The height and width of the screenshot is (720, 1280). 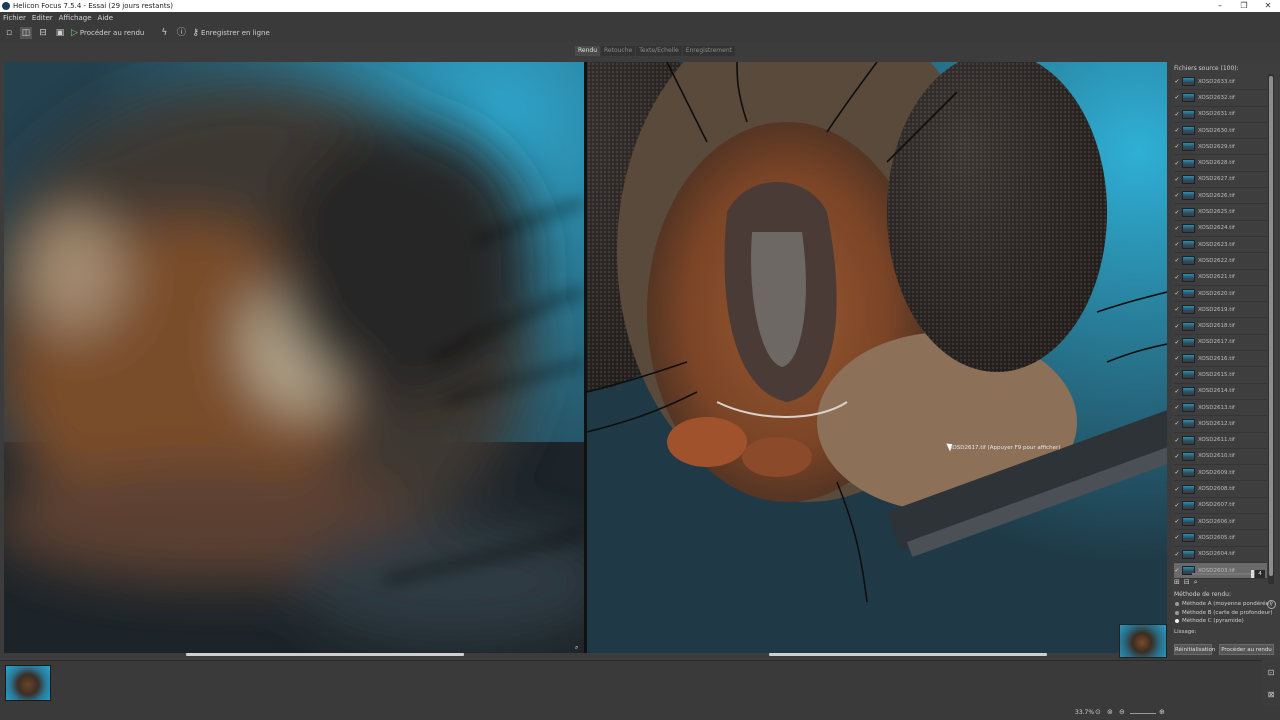 What do you see at coordinates (576, 648) in the screenshot?
I see `zoom-corner-icon: ⌕` at bounding box center [576, 648].